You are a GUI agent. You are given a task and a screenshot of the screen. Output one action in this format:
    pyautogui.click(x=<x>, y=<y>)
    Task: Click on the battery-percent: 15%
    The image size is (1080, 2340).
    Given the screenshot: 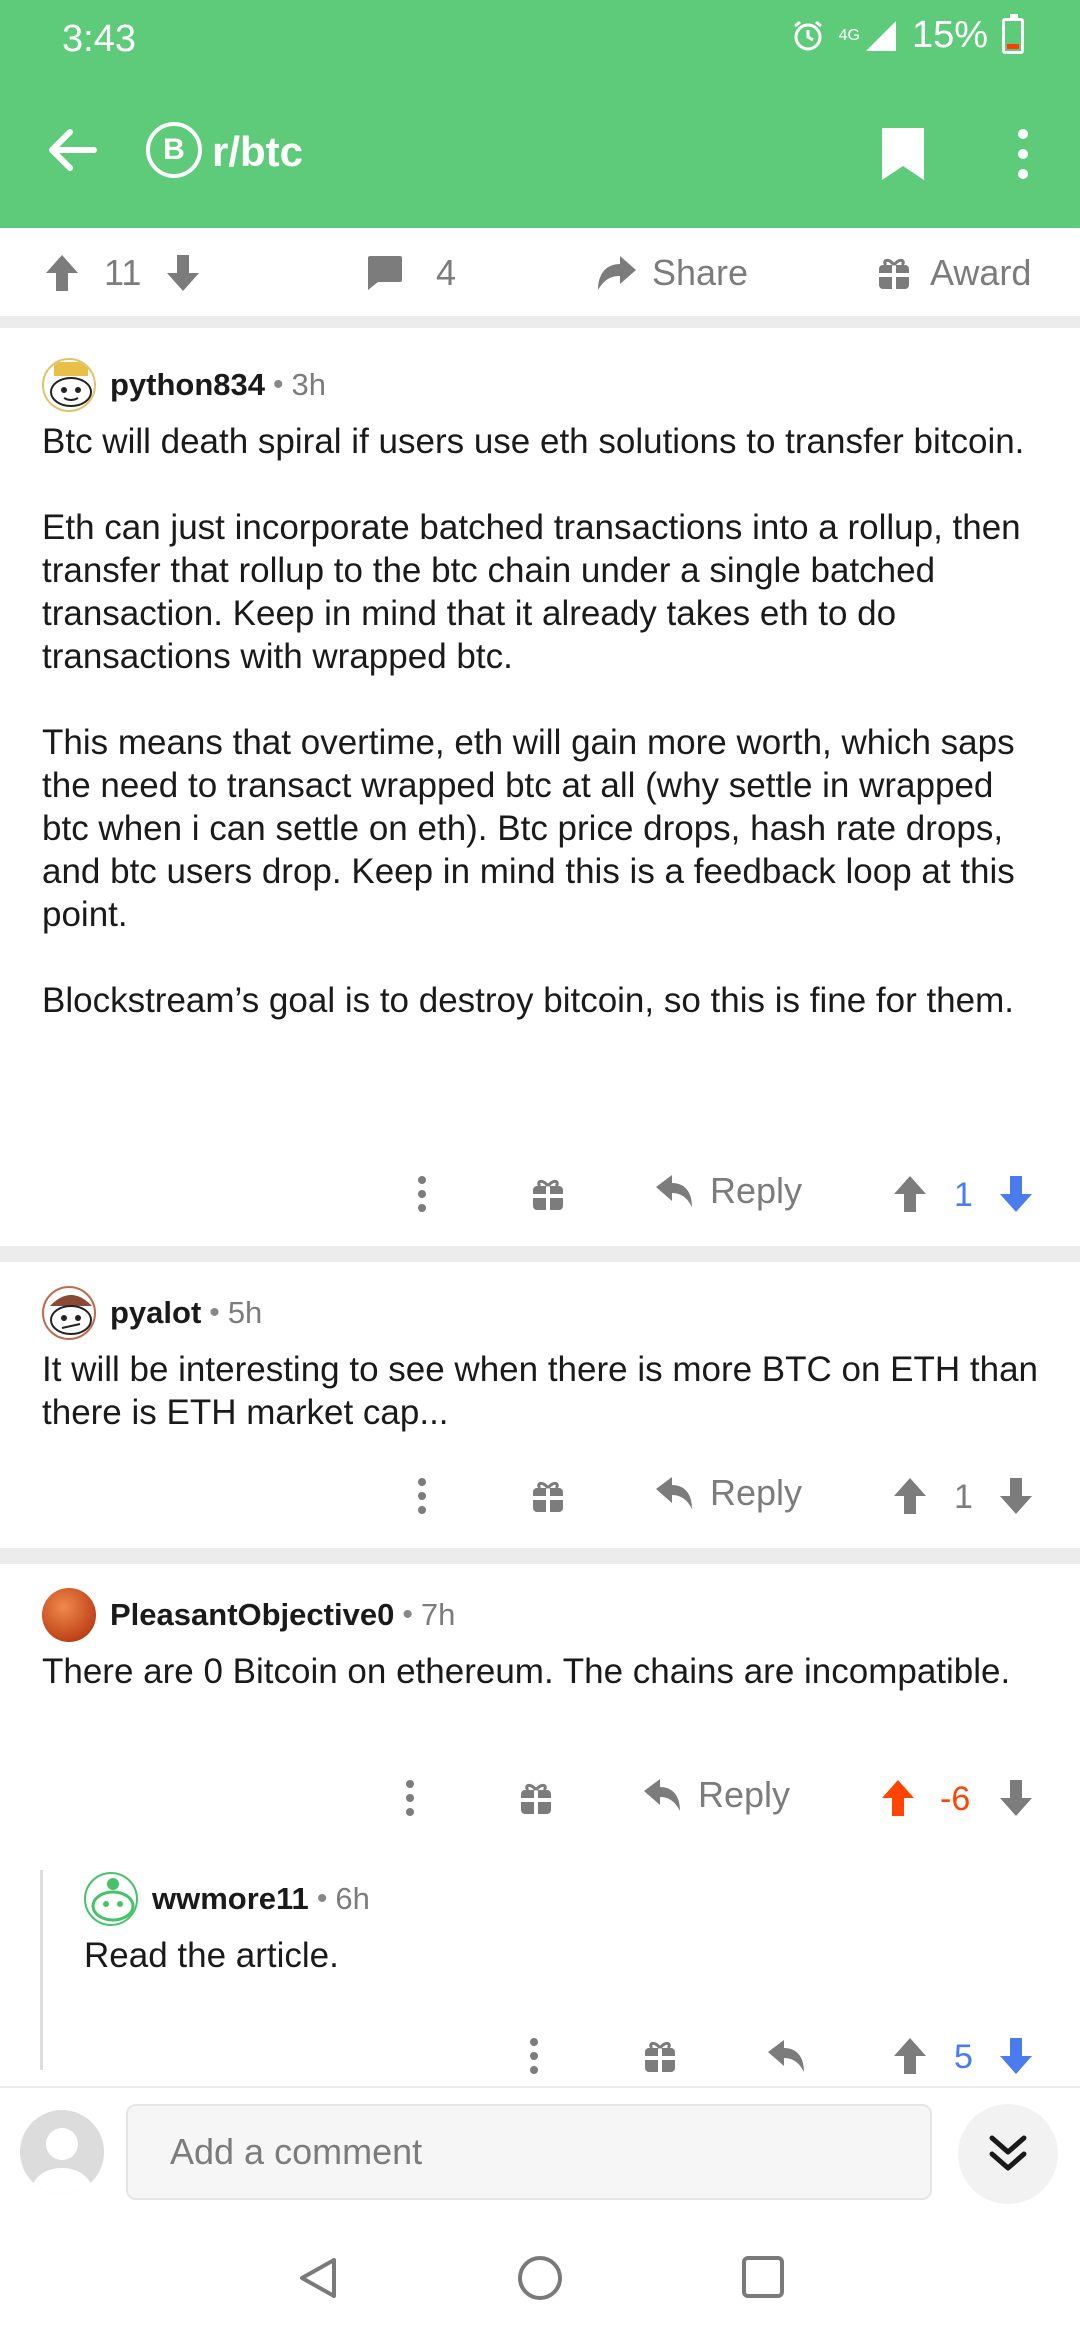 What is the action you would take?
    pyautogui.click(x=949, y=35)
    